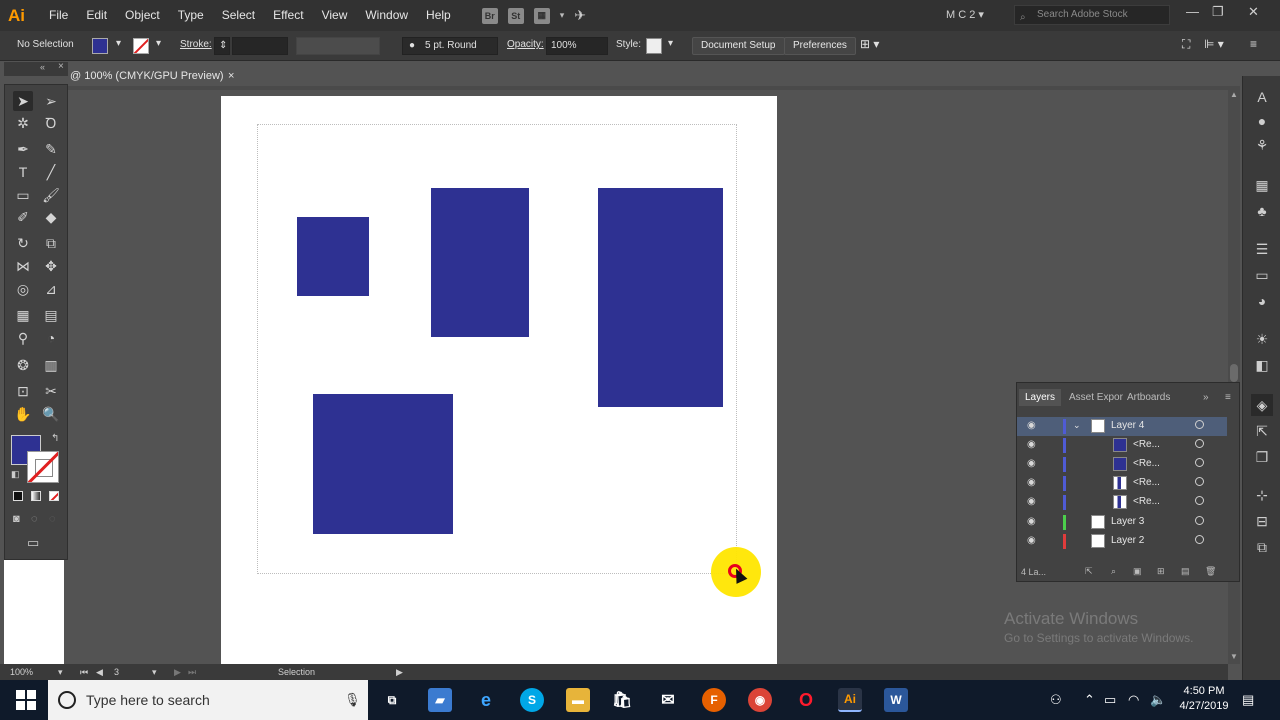  What do you see at coordinates (654, 46) in the screenshot?
I see `graphic-style-swatch` at bounding box center [654, 46].